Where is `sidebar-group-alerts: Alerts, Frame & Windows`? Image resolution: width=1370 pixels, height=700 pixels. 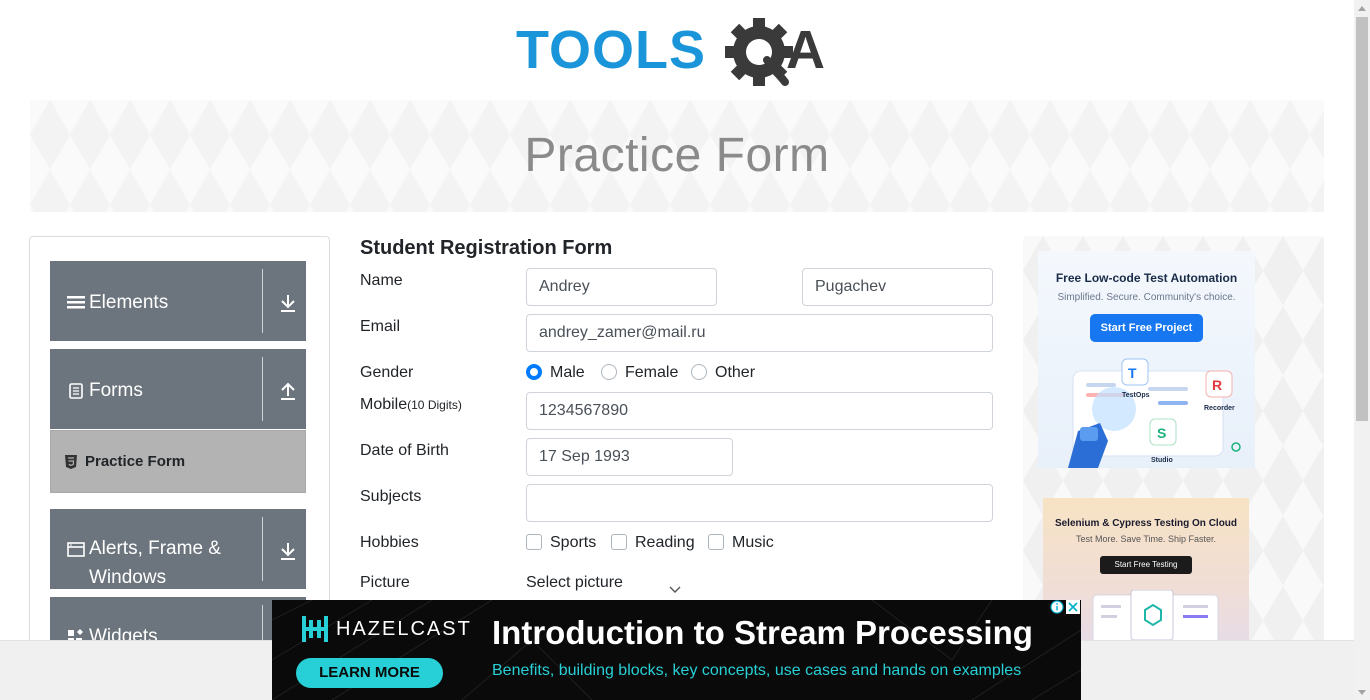
sidebar-group-alerts: Alerts, Frame & Windows is located at coordinates (178, 549).